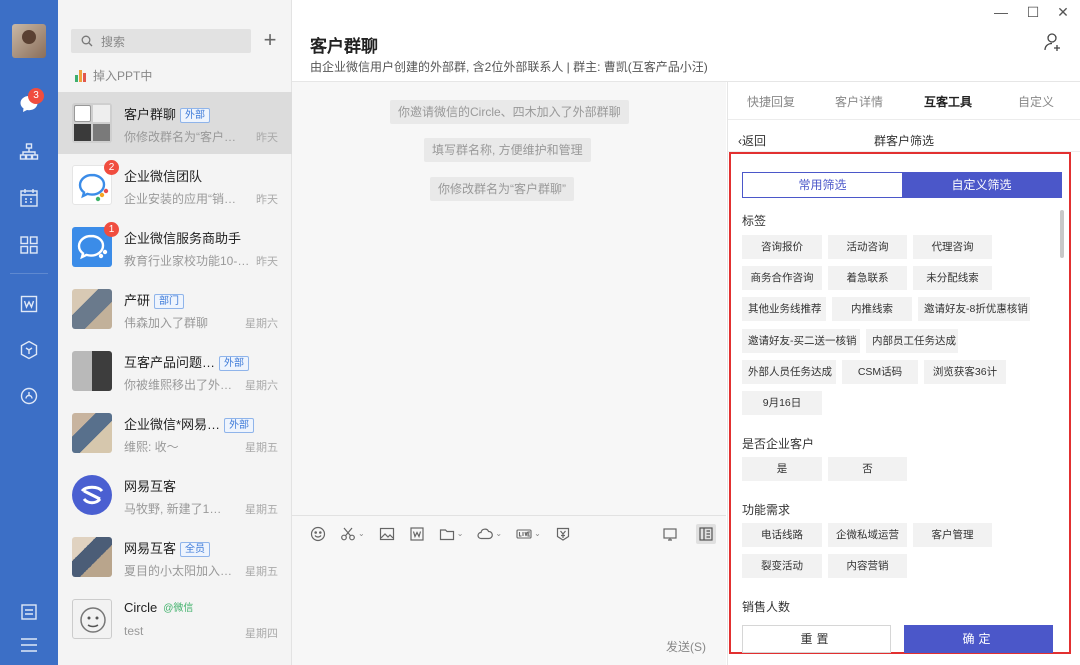  What do you see at coordinates (782, 535) in the screenshot?
I see `needs-chip: 电话线路` at bounding box center [782, 535].